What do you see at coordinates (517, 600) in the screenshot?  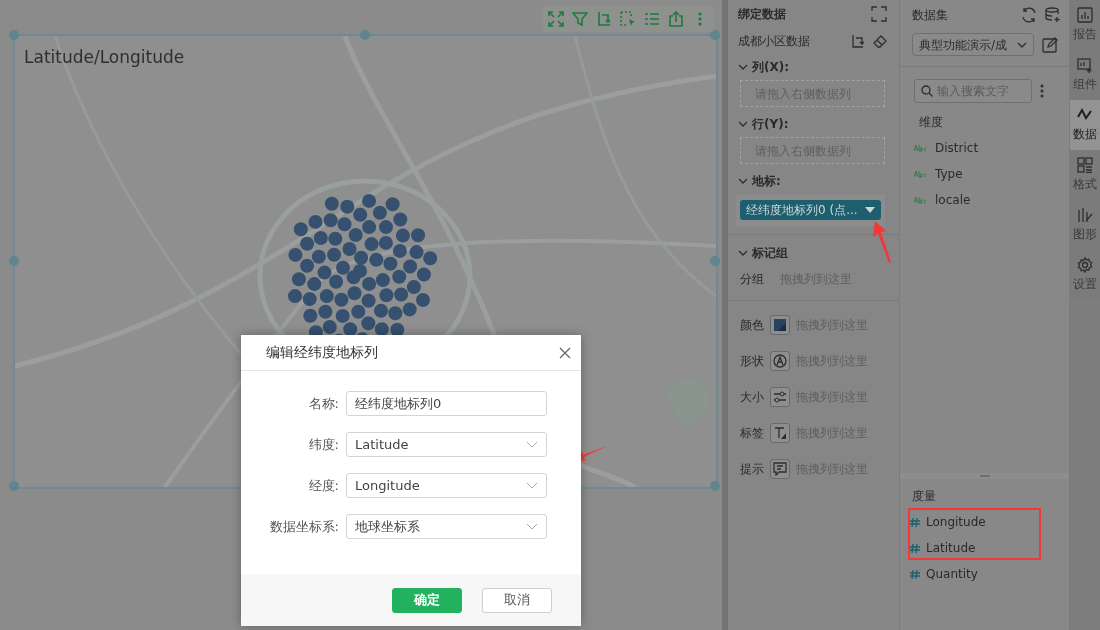 I see `cancel-button: 取消` at bounding box center [517, 600].